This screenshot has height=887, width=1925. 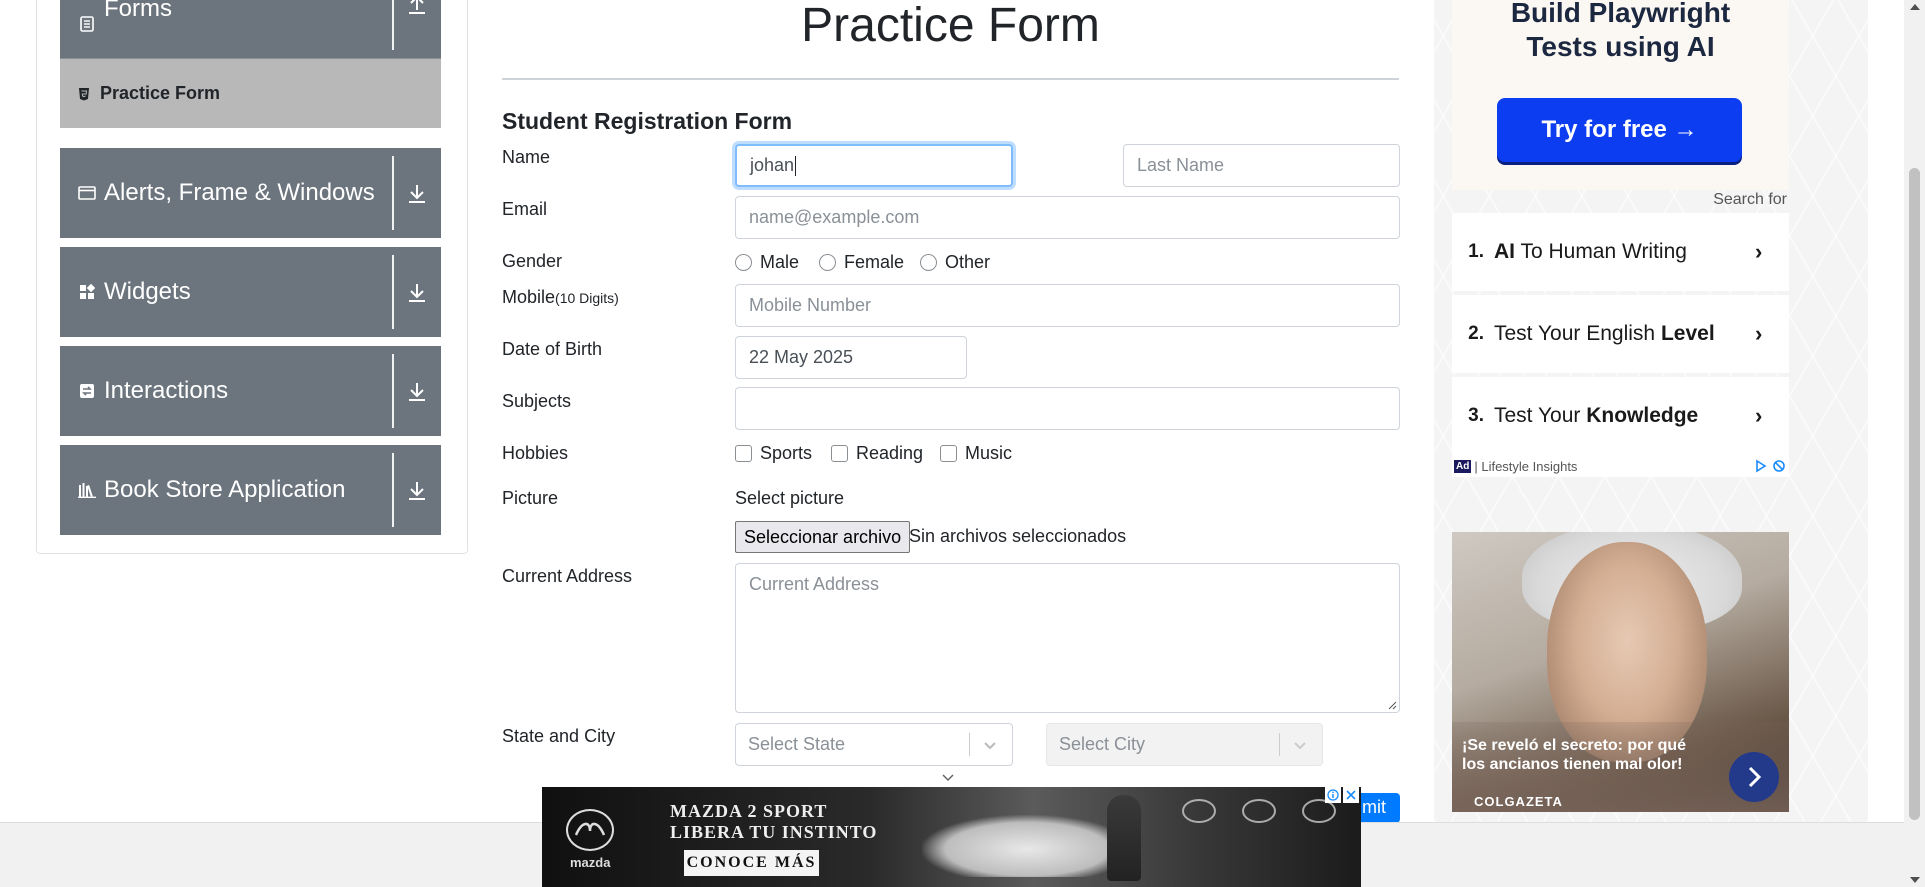 I want to click on item-pre: Test Your, so click(x=1540, y=415).